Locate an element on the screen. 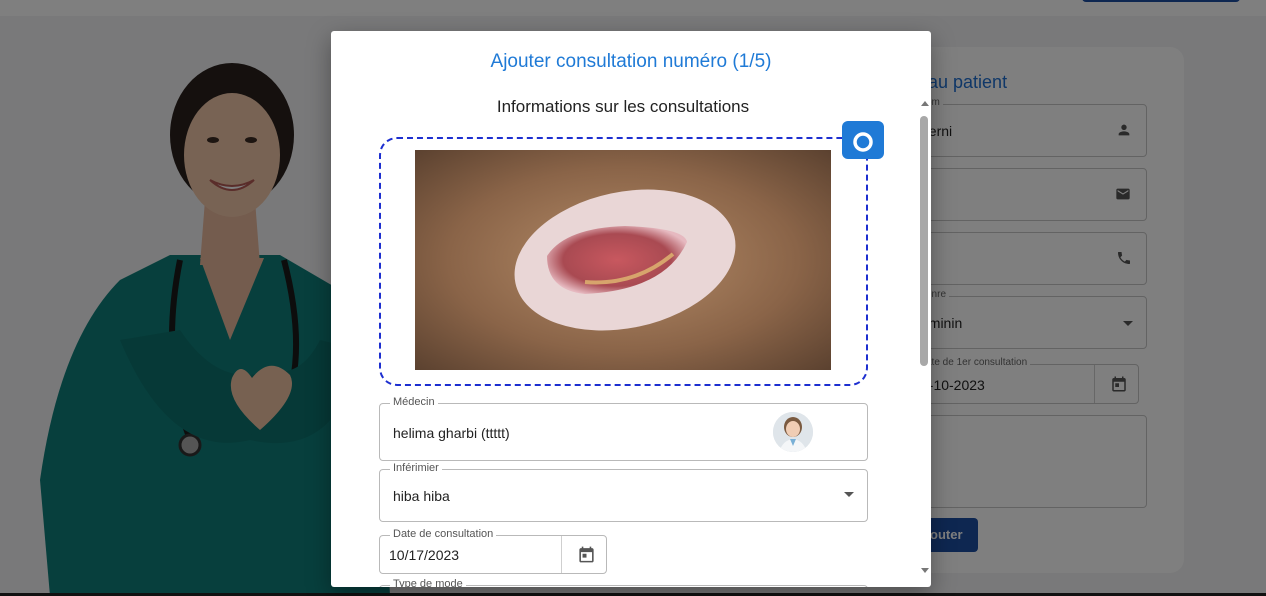 The width and height of the screenshot is (1266, 596). scroll-up-arrow-icon is located at coordinates (925, 103).